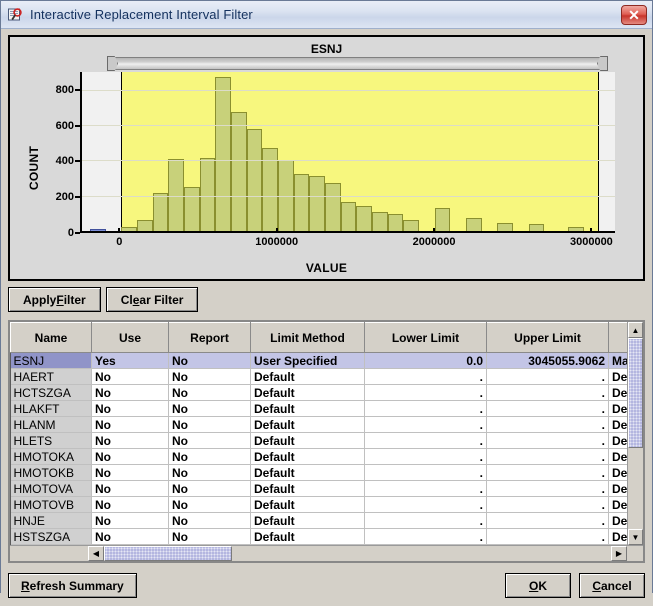  I want to click on refresh-label-post: efresh Summary, so click(76, 585).